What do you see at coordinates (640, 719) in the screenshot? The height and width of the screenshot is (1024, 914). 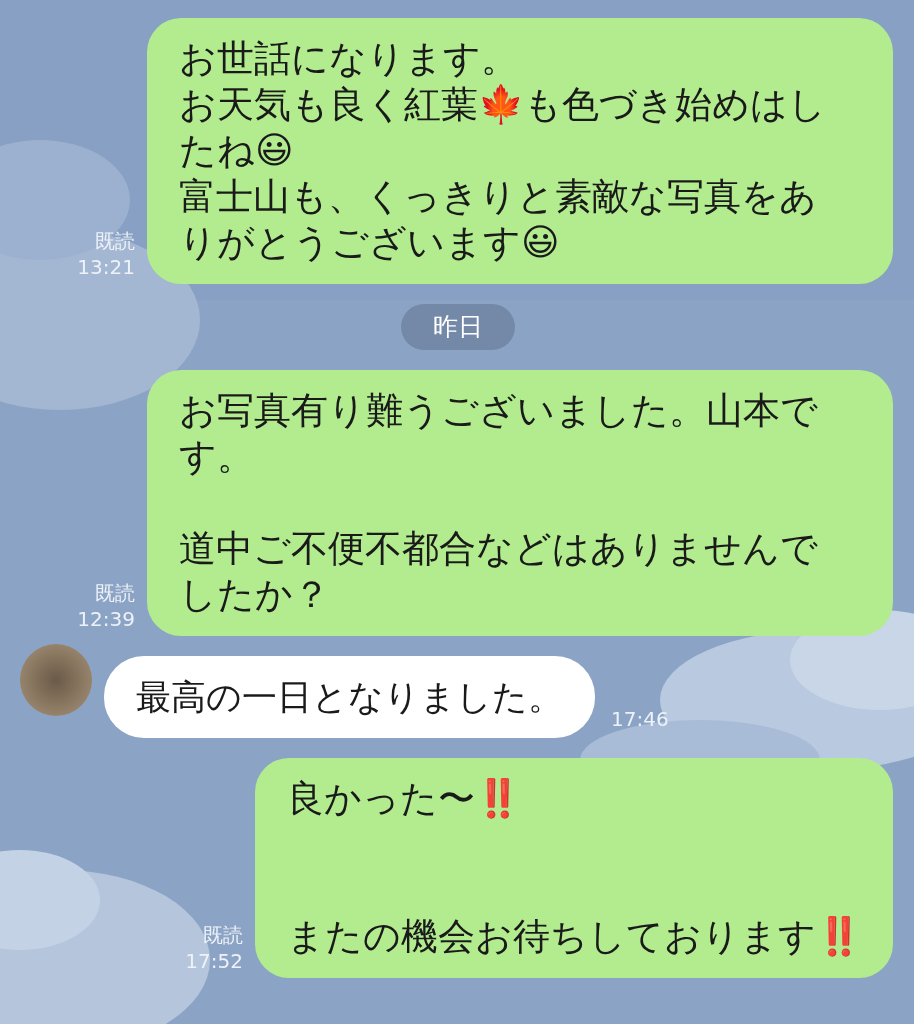 I see `message-time: 17:46` at bounding box center [640, 719].